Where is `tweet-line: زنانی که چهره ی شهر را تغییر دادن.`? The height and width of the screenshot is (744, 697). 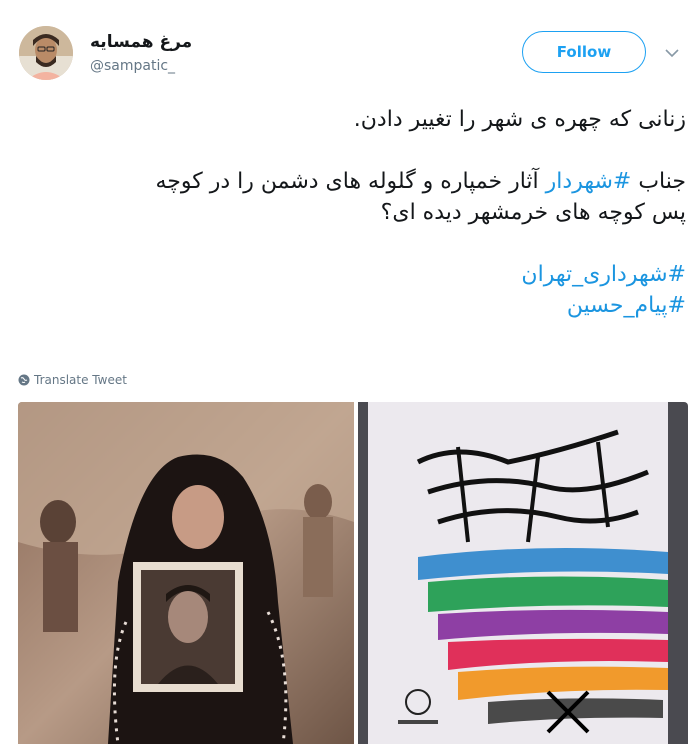 tweet-line: زنانی که چهره ی شهر را تغییر دادن. is located at coordinates (519, 119).